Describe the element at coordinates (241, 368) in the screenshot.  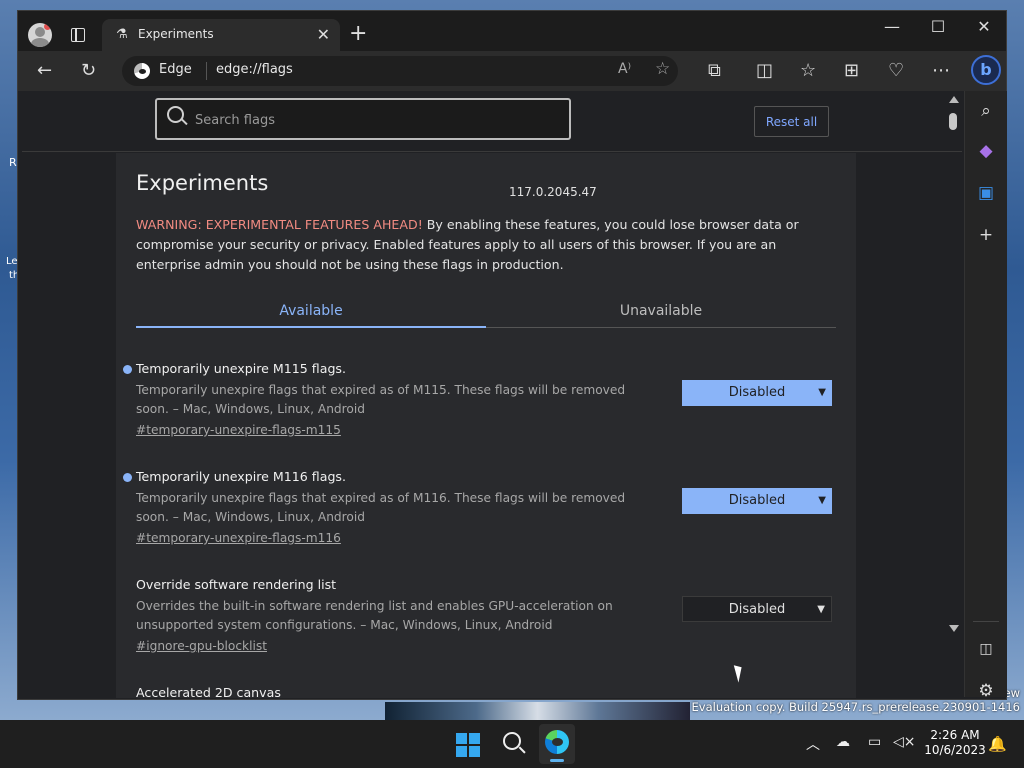
I see `flag-name: Temporarily unexpire M115 flags.` at that location.